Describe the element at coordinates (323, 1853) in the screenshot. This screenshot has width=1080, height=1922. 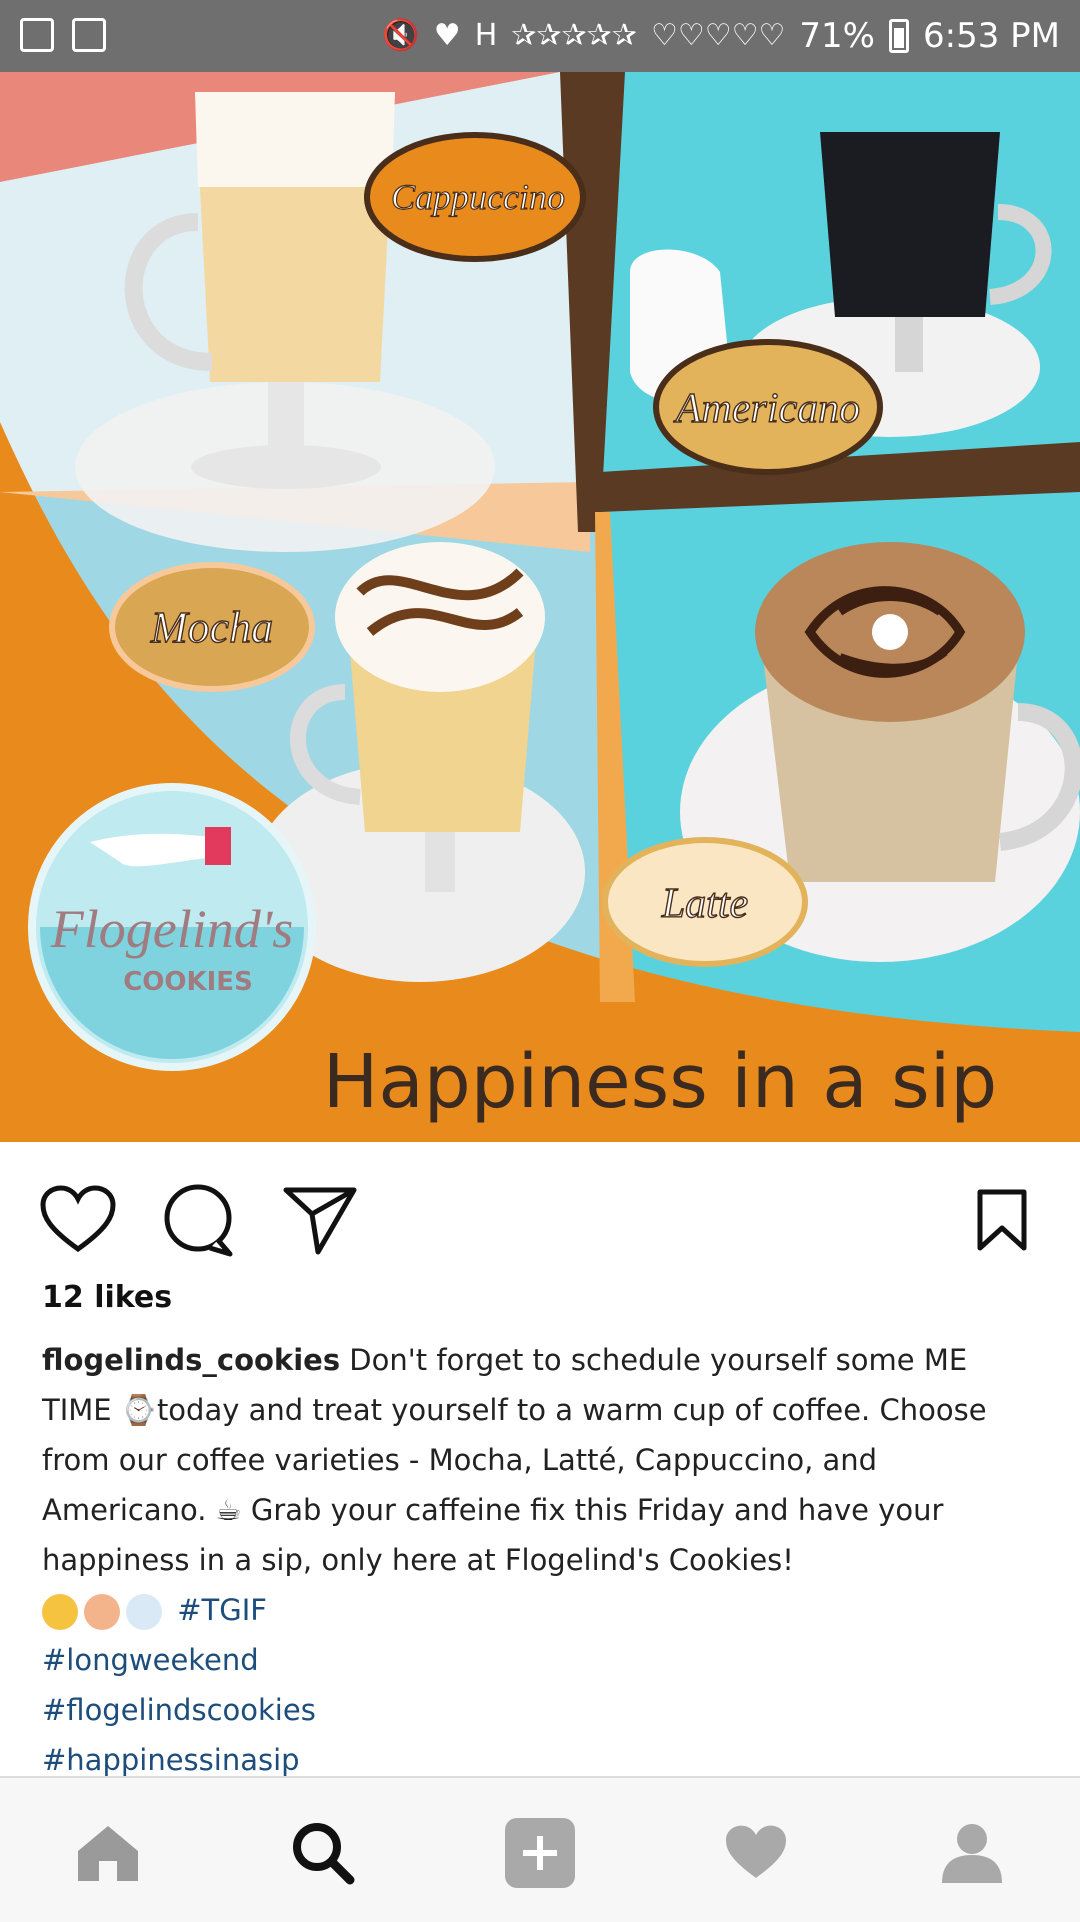
I see `search-icon` at that location.